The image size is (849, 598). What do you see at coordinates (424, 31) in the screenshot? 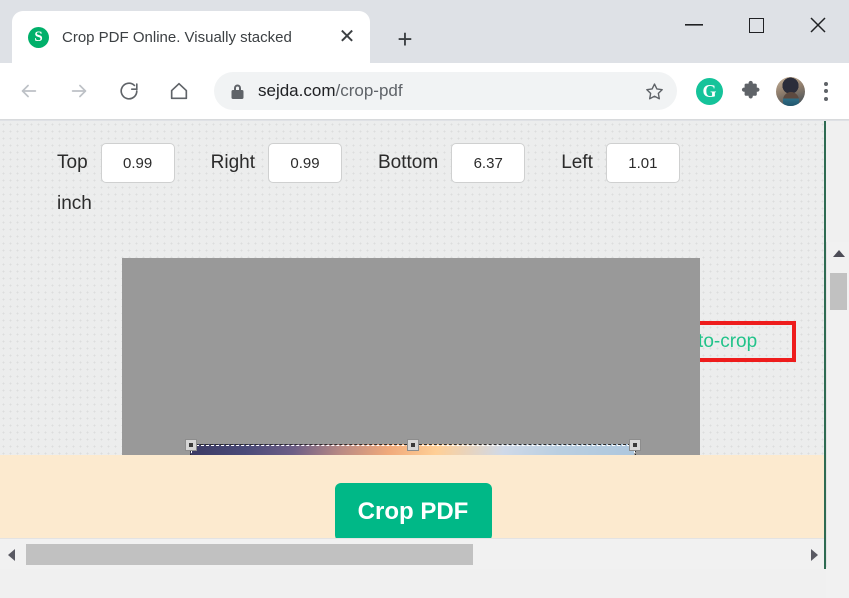
I see `tab-strip: S Crop PDF Online. Visually stacked ✕ +` at bounding box center [424, 31].